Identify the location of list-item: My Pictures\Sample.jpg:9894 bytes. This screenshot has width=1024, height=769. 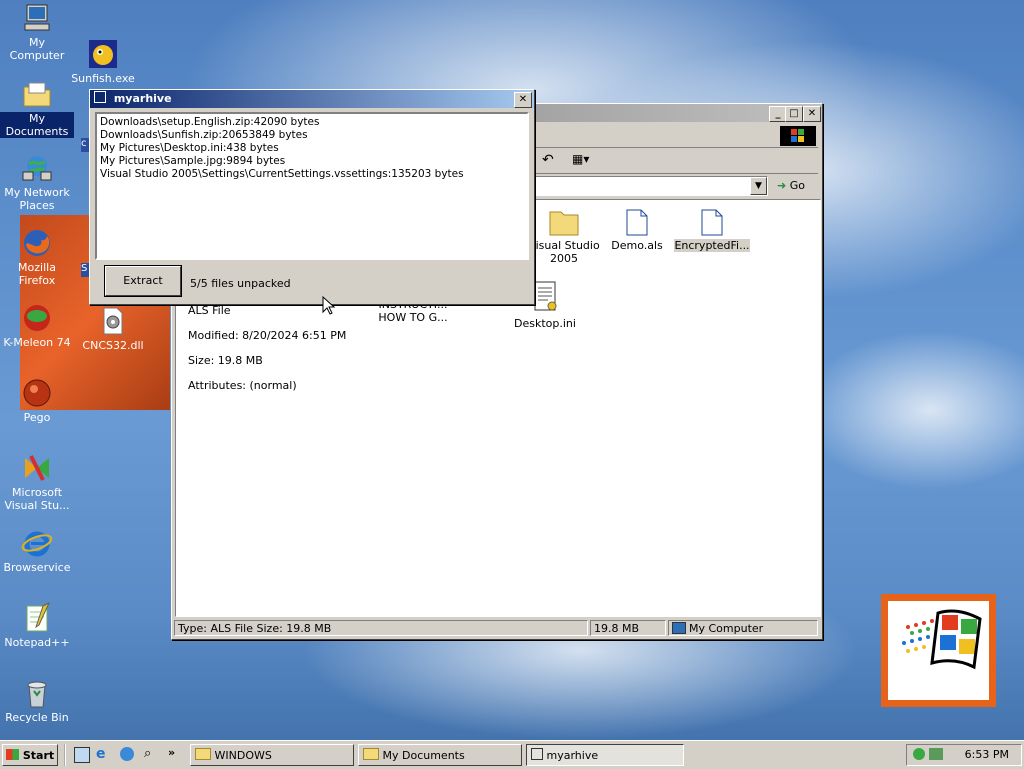
(312, 161).